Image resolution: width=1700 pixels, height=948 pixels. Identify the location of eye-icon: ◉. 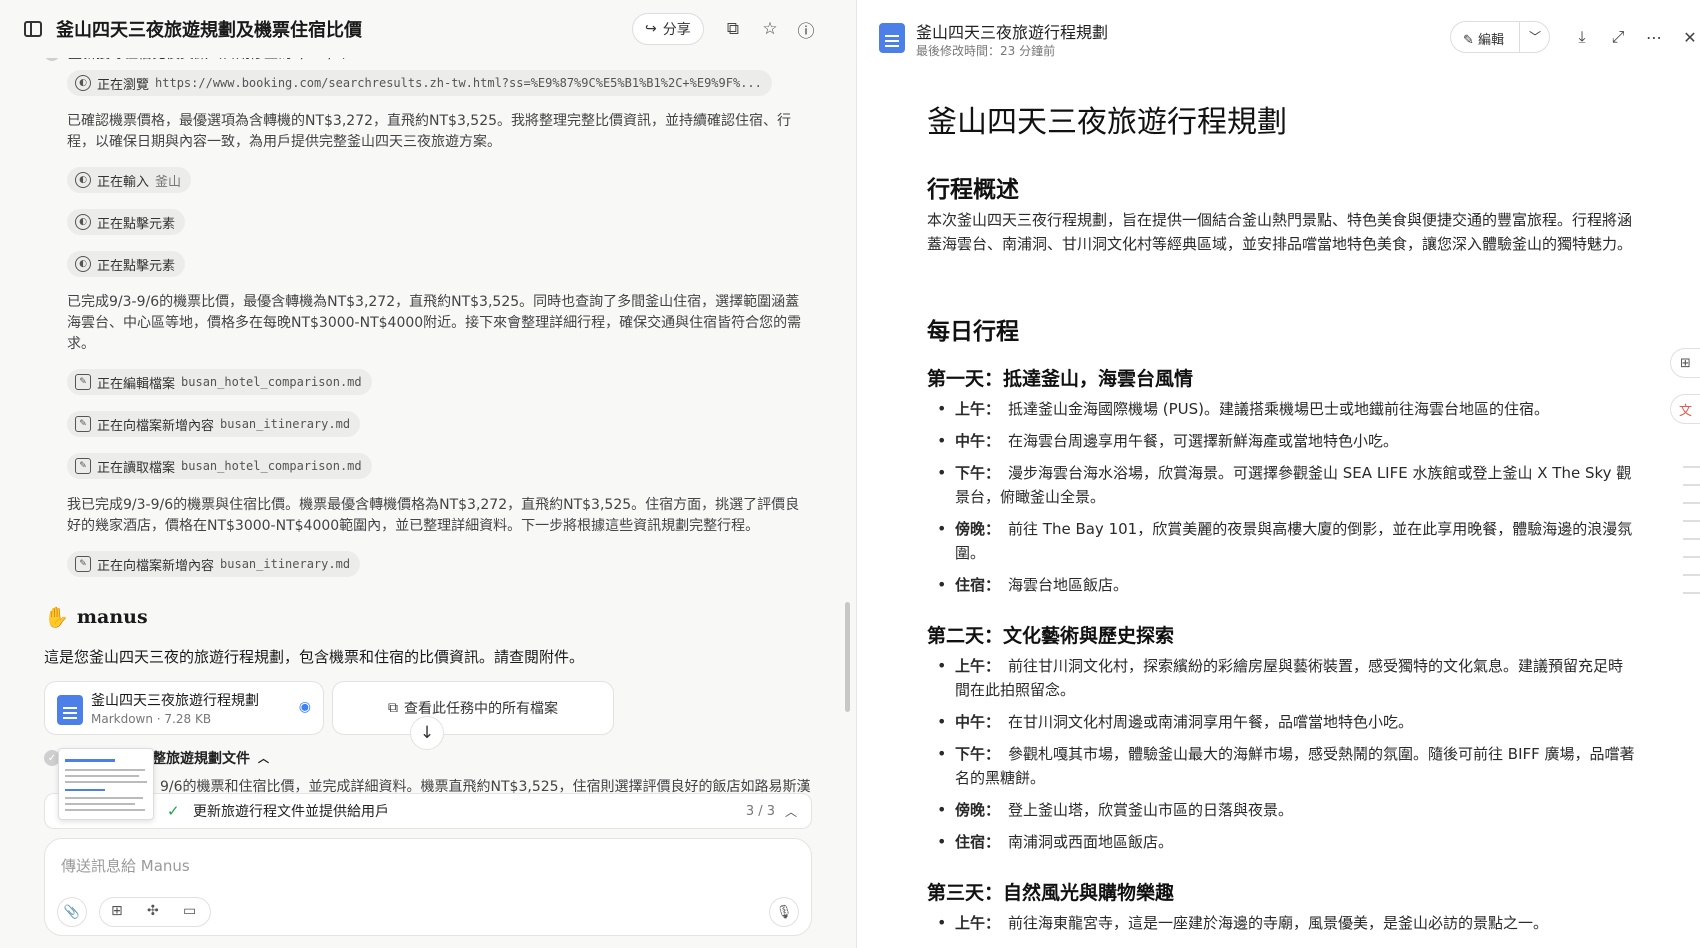
(305, 707).